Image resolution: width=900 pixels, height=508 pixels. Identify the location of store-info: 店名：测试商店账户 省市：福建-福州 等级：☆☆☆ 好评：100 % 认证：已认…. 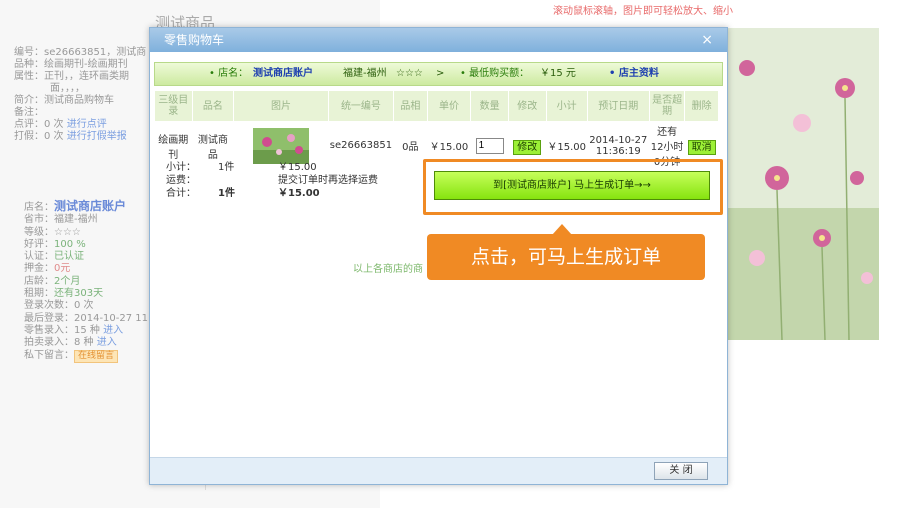
(86, 281).